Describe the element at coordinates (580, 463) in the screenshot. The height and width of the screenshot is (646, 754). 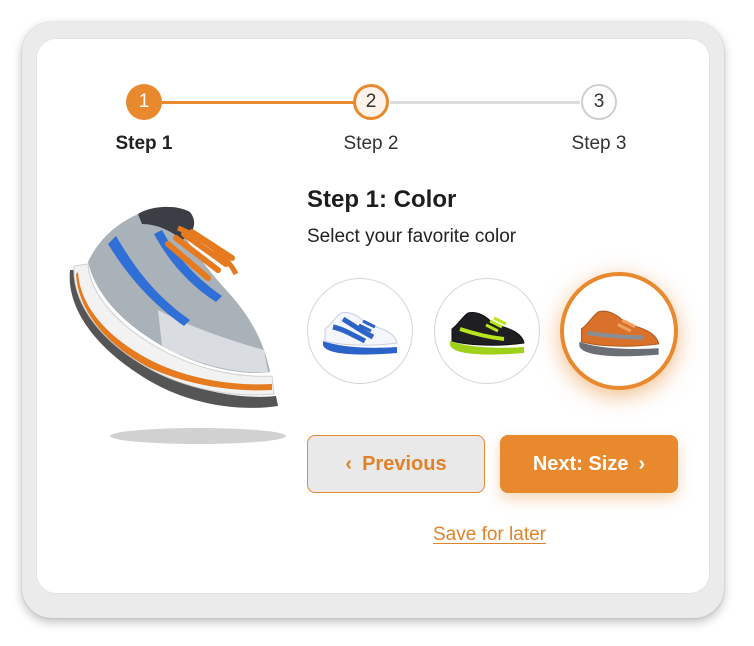
I see `next-button-label: Next: Size` at that location.